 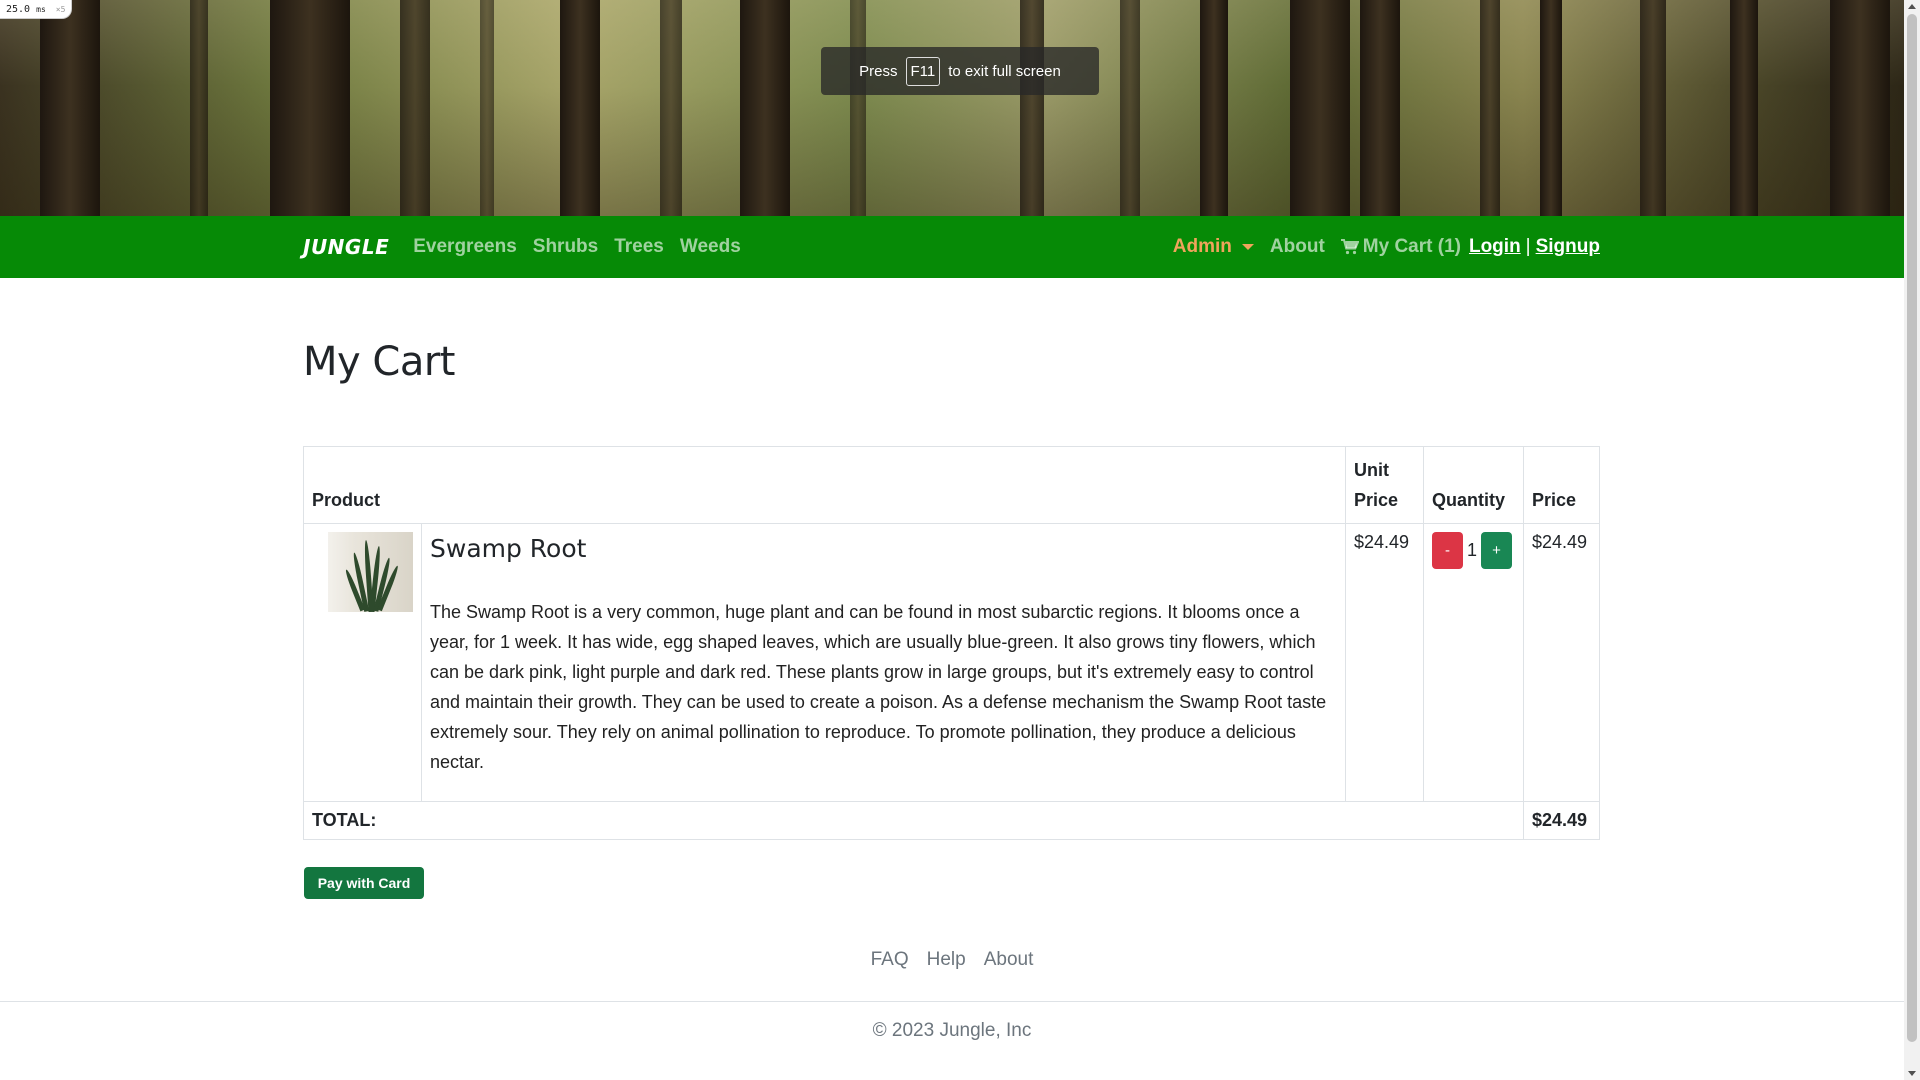 I want to click on header-quantity: Quantity, so click(x=1473, y=485).